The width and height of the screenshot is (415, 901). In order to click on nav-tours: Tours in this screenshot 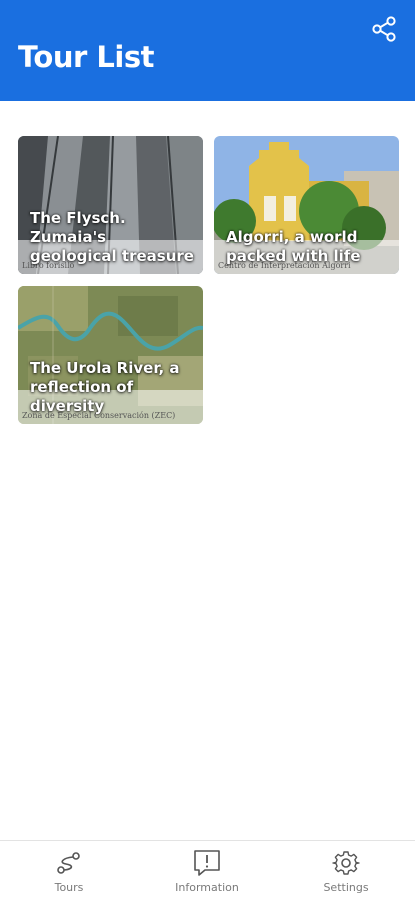, I will do `click(69, 871)`.